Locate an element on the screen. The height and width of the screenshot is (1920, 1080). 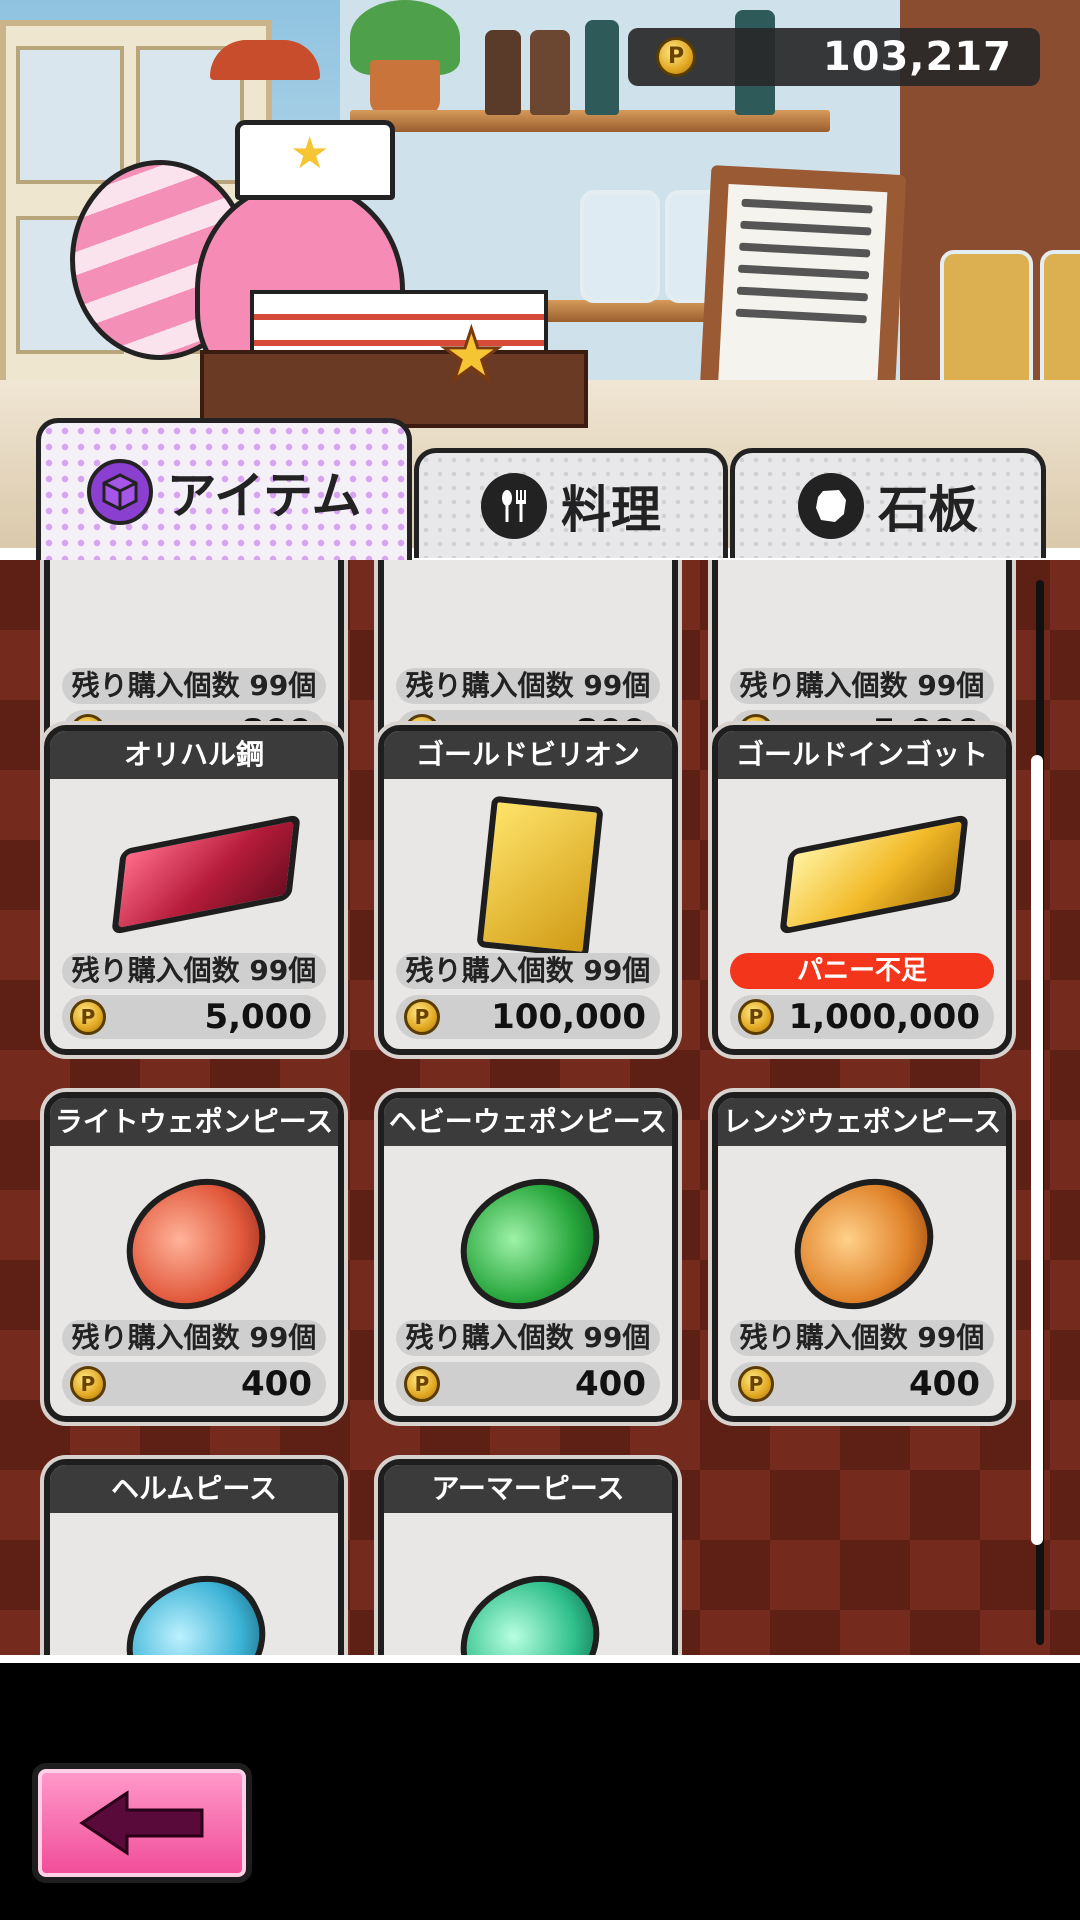
shop-item-card: ゴールドインゴット パニー不足 P 1,000,000 is located at coordinates (862, 890).